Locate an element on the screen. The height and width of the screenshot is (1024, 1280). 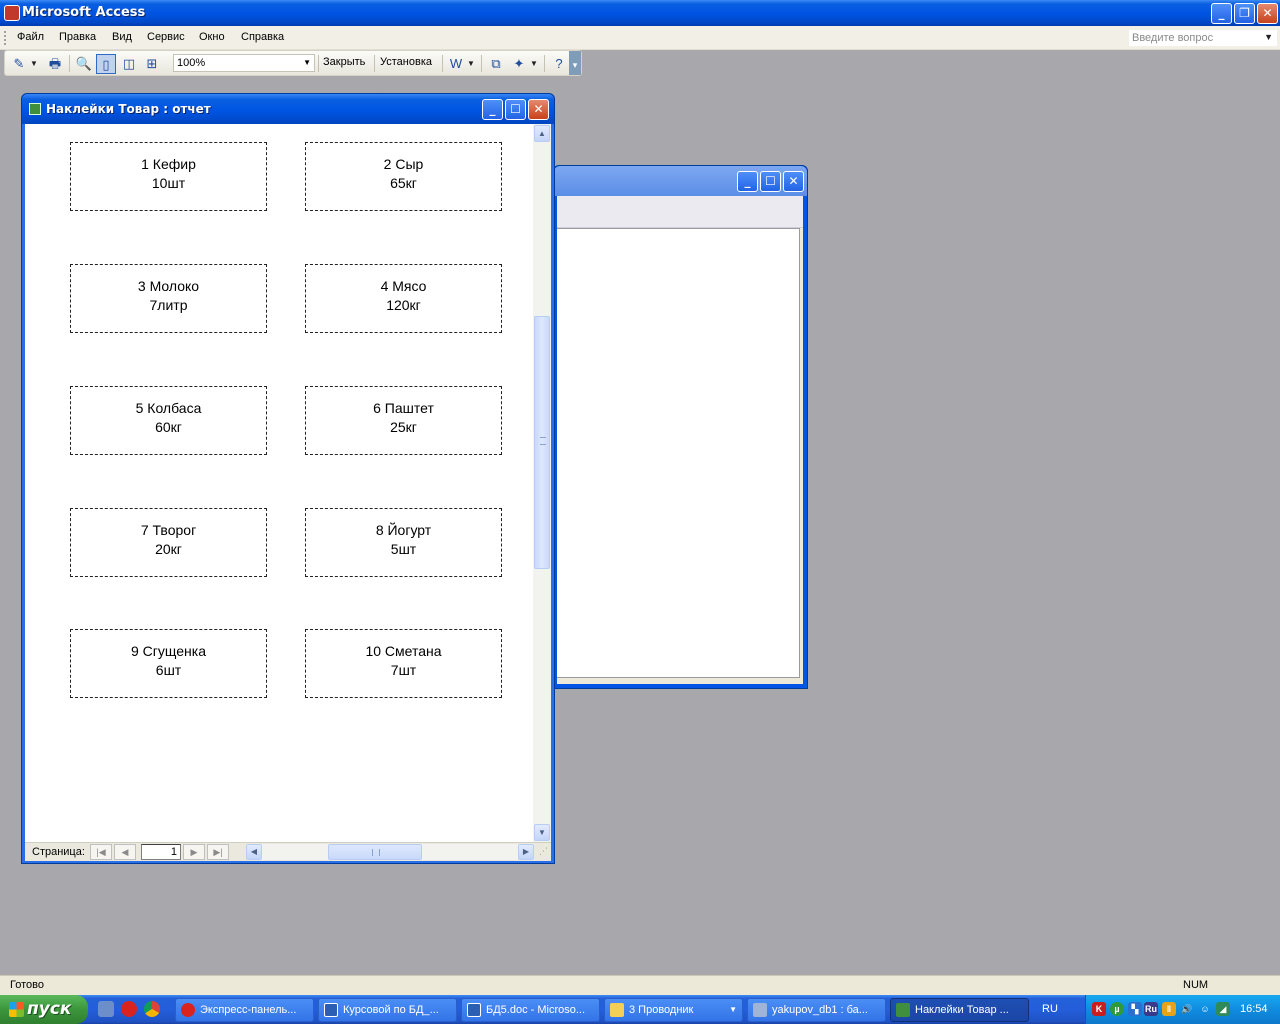
opera-icon is located at coordinates (129, 1009).